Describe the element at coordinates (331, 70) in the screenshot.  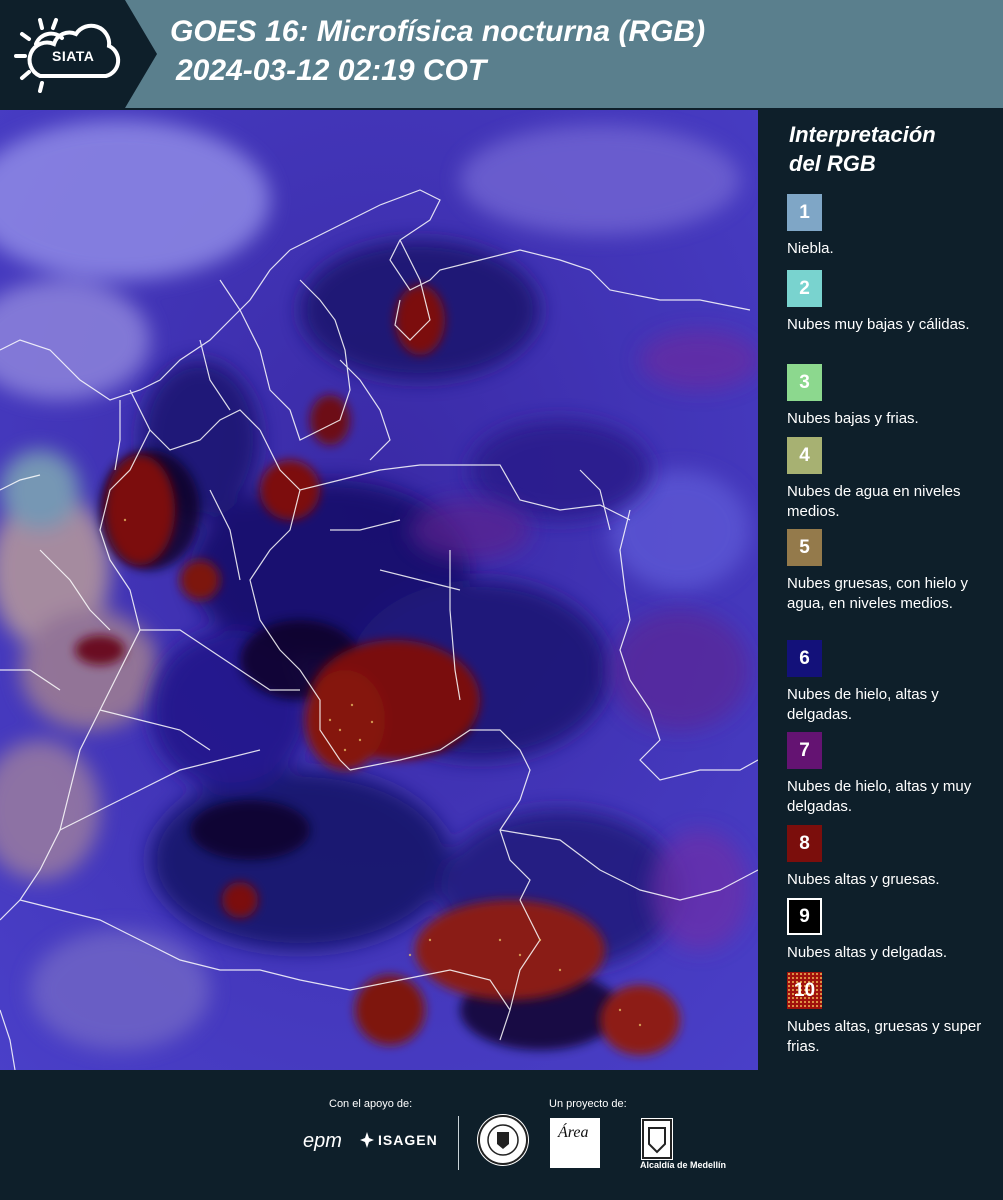
I see `page-timestamp: 2024-03-12 02:19 COT` at that location.